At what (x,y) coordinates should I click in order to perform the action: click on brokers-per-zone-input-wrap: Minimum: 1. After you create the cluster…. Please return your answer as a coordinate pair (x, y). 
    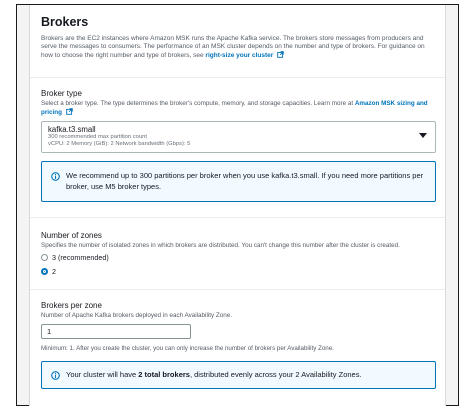
    Looking at the image, I should click on (238, 344).